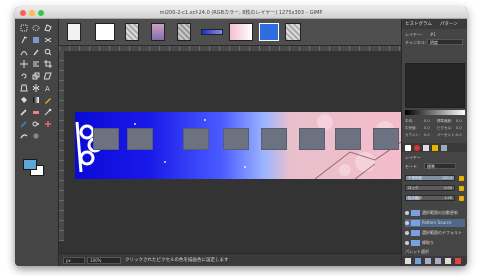  I want to click on histogram-view, so click(435, 85).